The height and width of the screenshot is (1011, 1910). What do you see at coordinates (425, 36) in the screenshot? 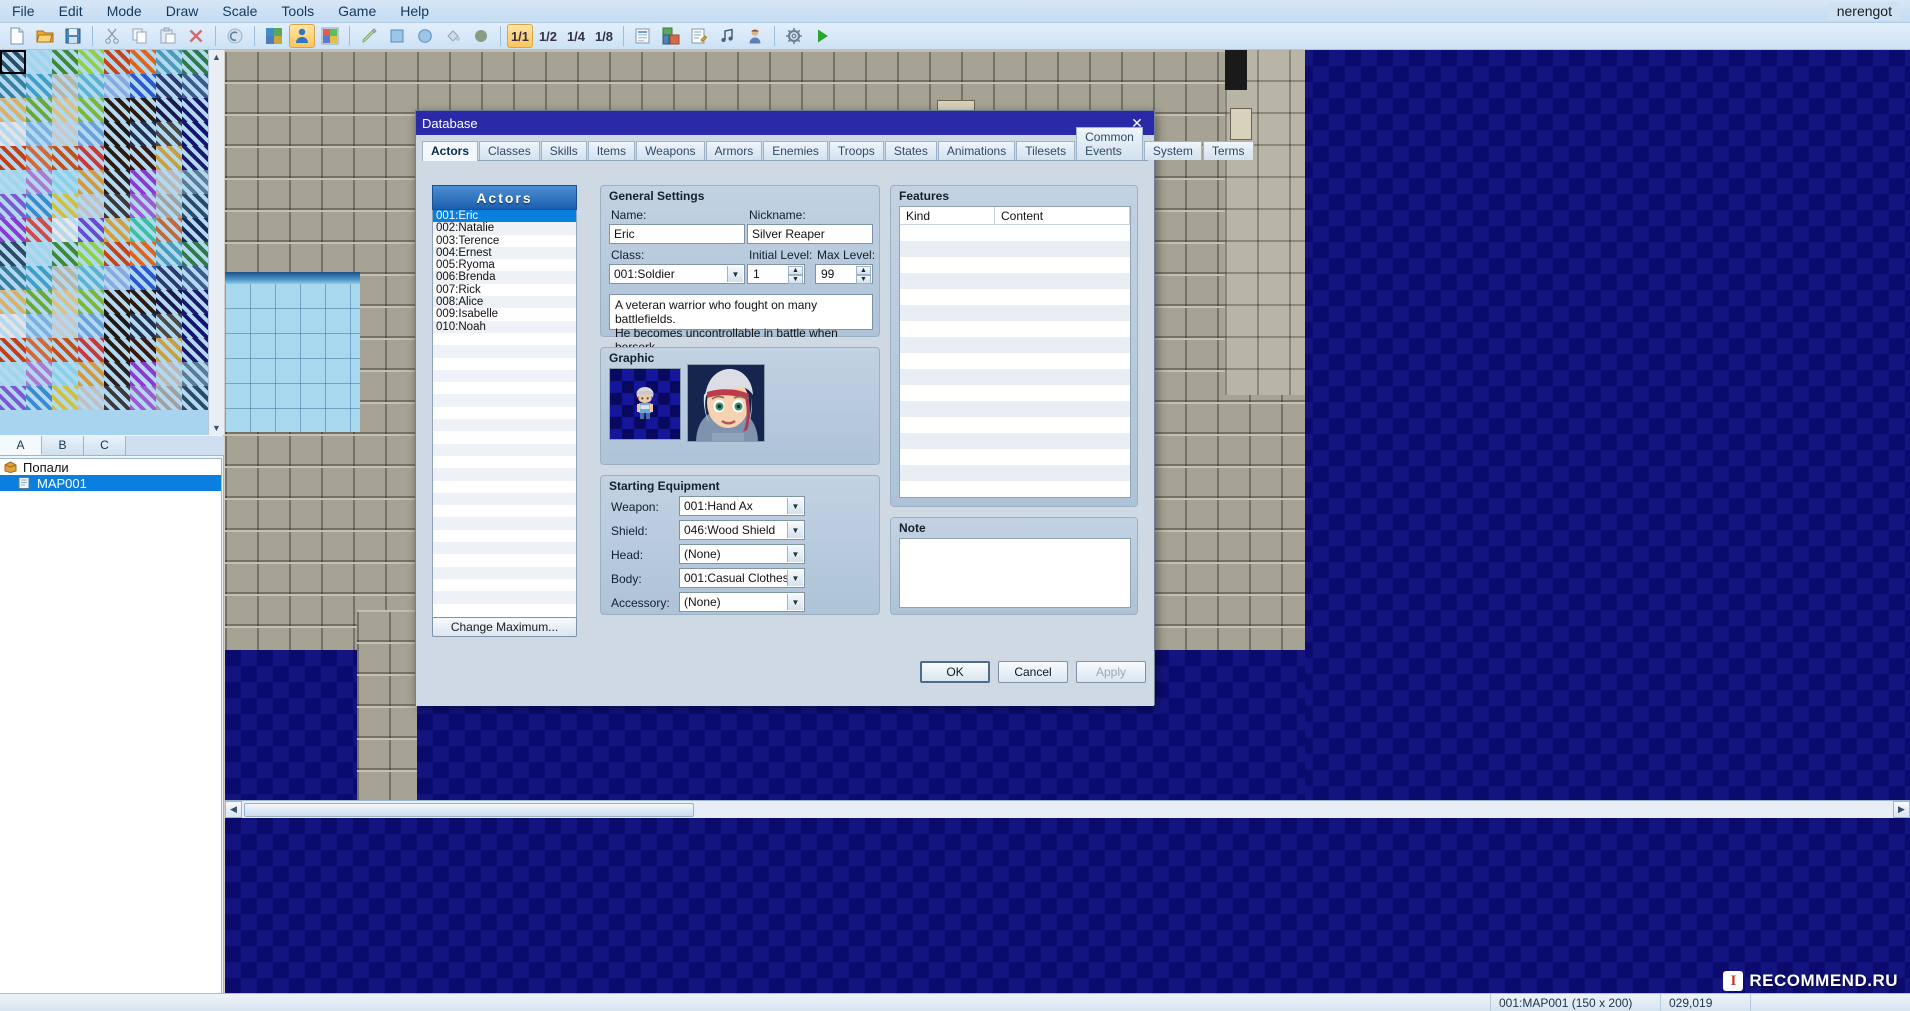
I see `ellipse-tool-icon` at bounding box center [425, 36].